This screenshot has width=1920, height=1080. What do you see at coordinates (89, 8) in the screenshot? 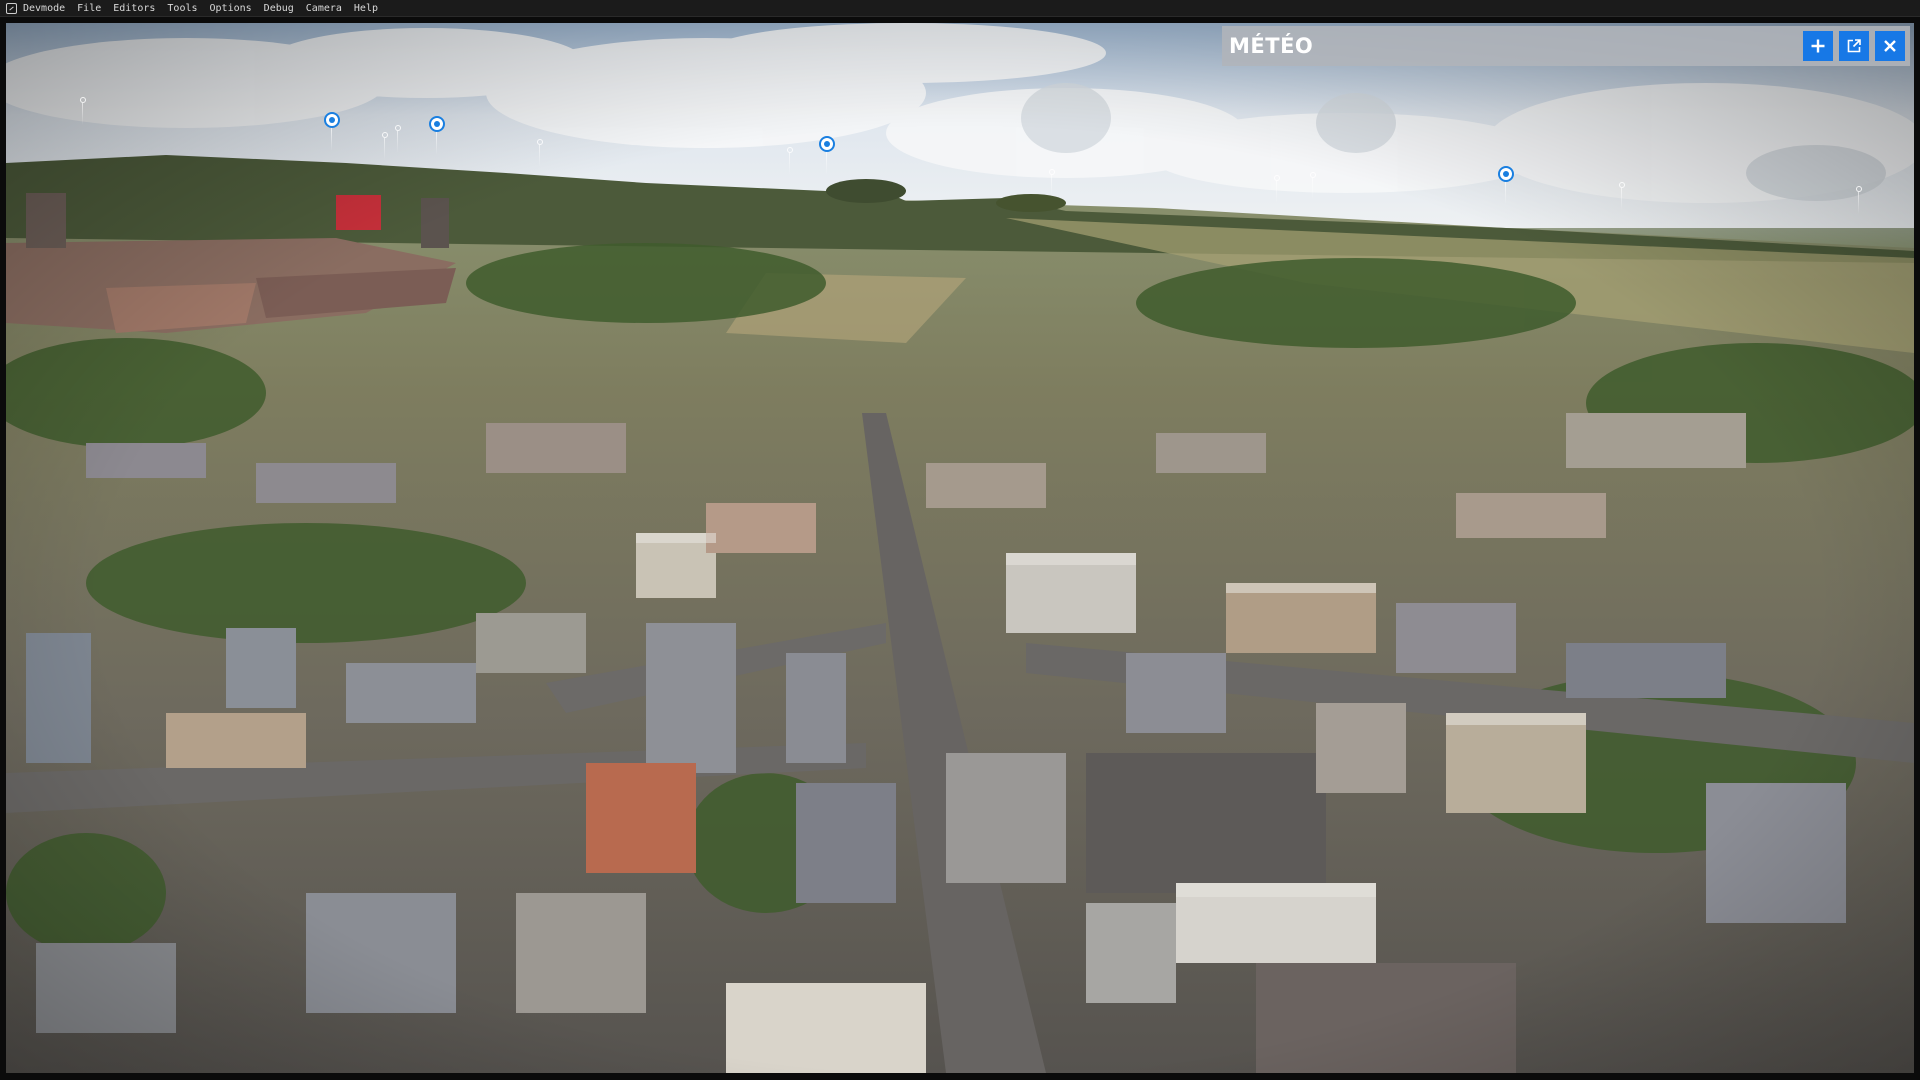
I see `menu-file: File` at bounding box center [89, 8].